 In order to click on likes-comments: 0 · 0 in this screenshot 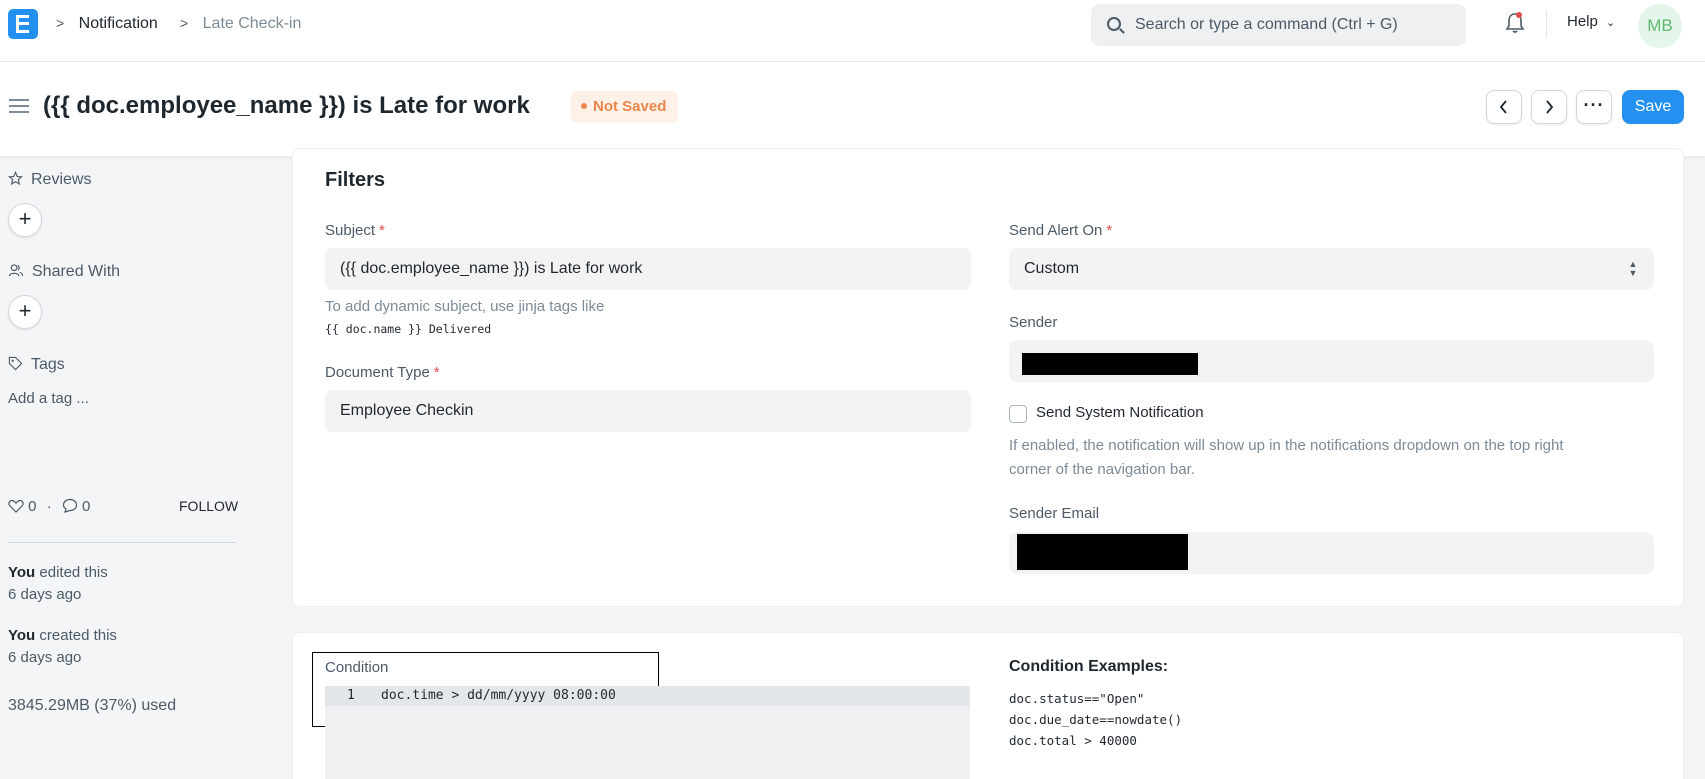, I will do `click(49, 506)`.